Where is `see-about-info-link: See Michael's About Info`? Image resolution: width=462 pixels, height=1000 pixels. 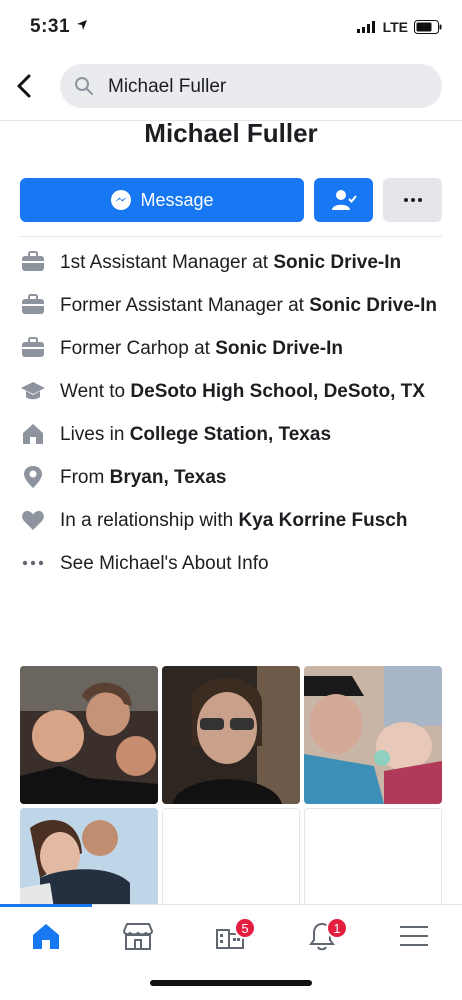 see-about-info-link: See Michael's About Info is located at coordinates (231, 563).